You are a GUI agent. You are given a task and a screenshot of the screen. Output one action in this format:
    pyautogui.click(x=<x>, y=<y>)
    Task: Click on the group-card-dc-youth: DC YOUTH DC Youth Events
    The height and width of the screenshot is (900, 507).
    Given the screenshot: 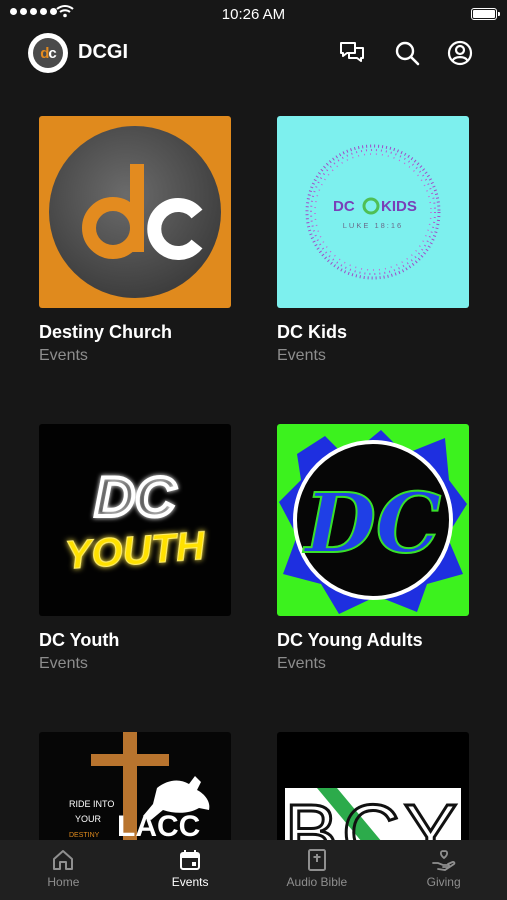 What is the action you would take?
    pyautogui.click(x=135, y=548)
    